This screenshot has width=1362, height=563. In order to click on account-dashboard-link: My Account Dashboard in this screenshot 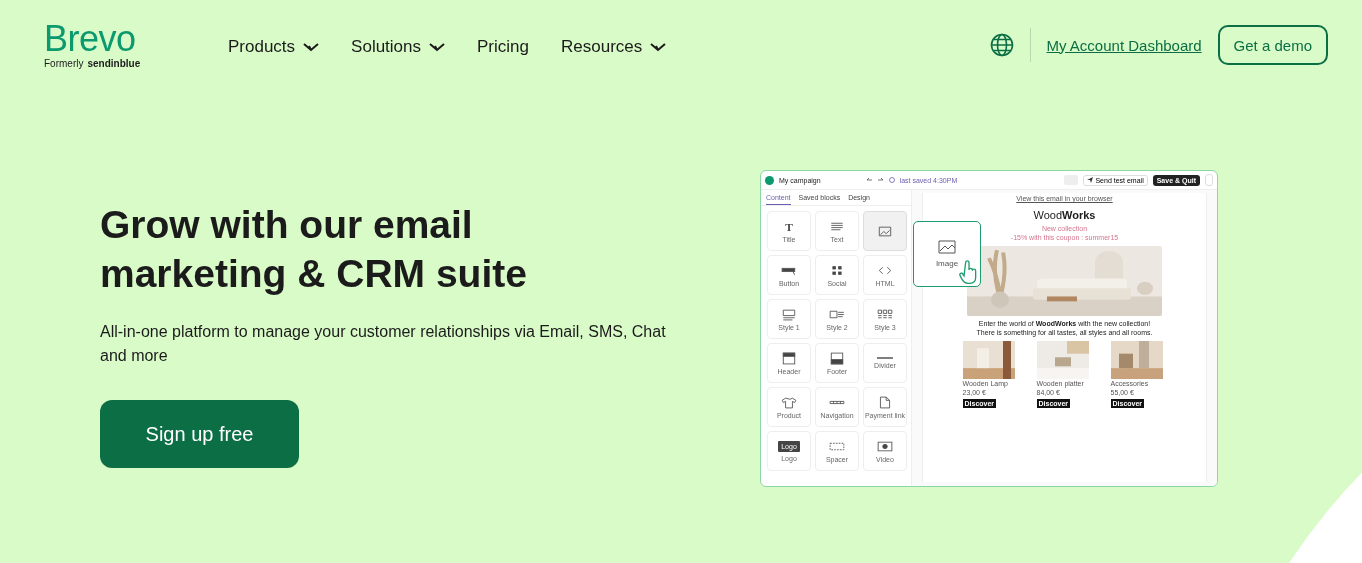, I will do `click(1124, 45)`.